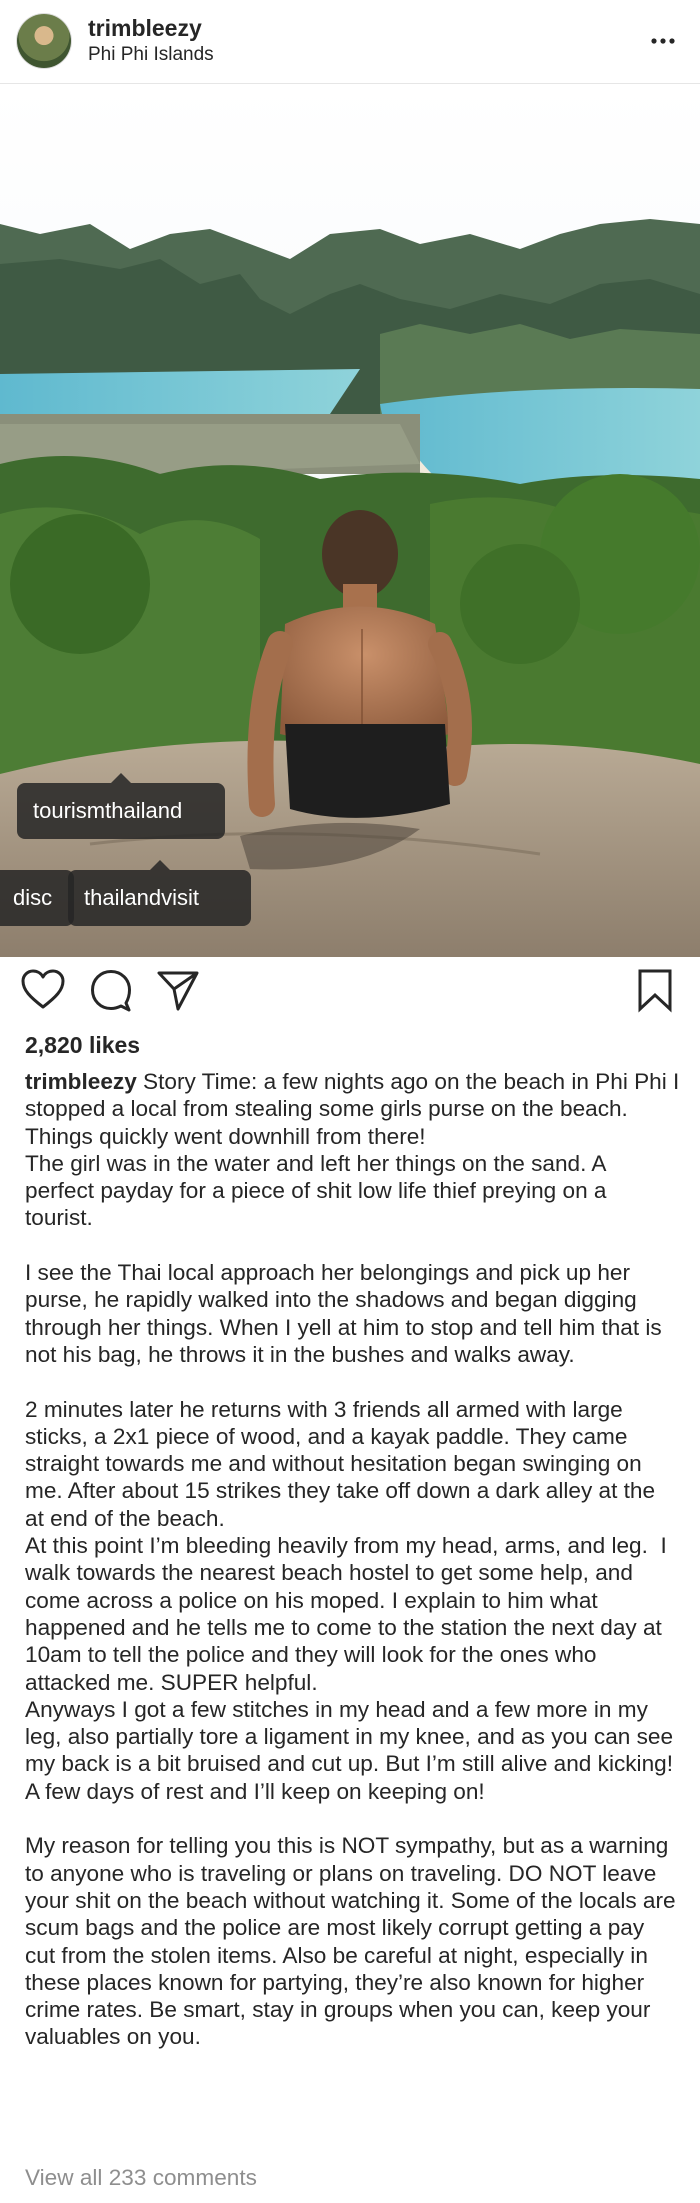  What do you see at coordinates (145, 28) in the screenshot?
I see `post-username: trimbleezy` at bounding box center [145, 28].